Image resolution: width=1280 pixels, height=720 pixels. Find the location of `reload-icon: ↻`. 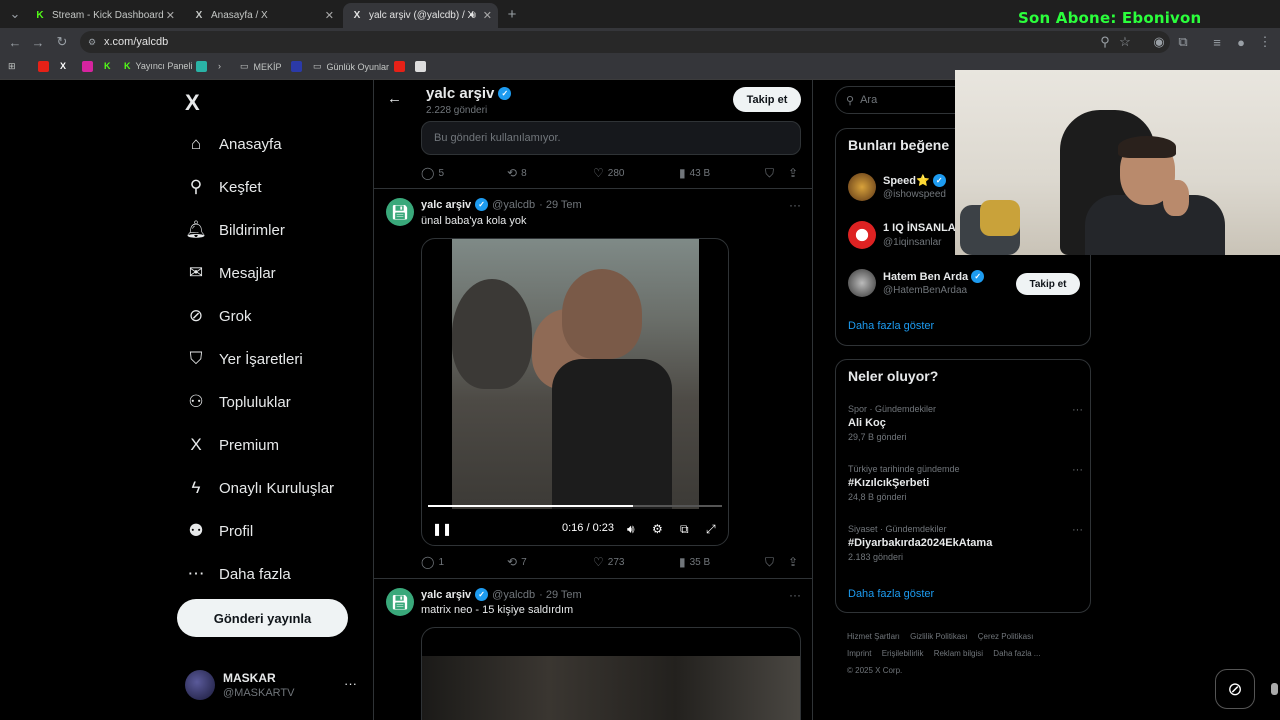

reload-icon: ↻ is located at coordinates (62, 42).